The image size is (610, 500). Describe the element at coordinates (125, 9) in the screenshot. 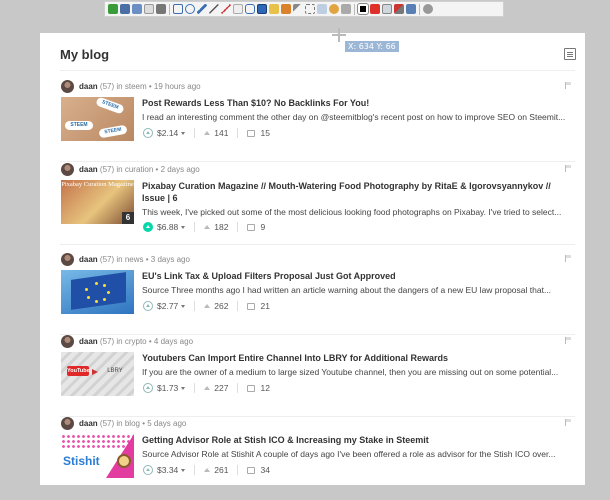

I see `save-icon` at that location.